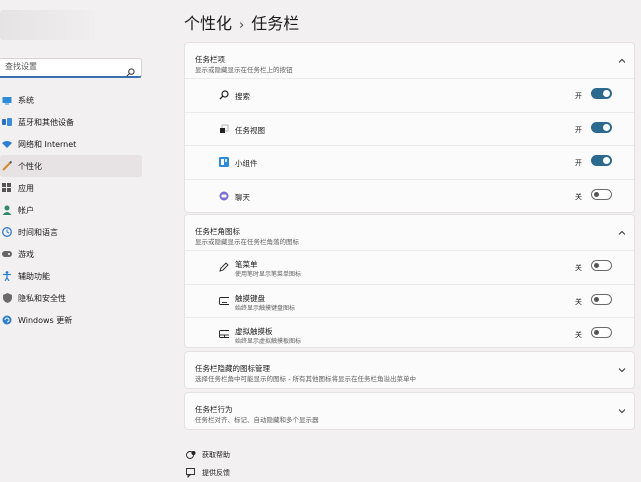  What do you see at coordinates (71, 232) in the screenshot?
I see `sidebar-item-time-language: 时间和语言` at bounding box center [71, 232].